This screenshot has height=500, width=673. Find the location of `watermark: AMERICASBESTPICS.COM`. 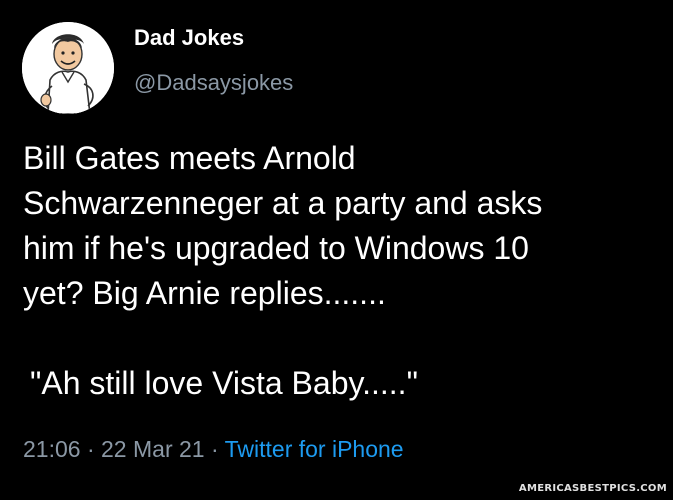

watermark: AMERICASBESTPICS.COM is located at coordinates (592, 488).